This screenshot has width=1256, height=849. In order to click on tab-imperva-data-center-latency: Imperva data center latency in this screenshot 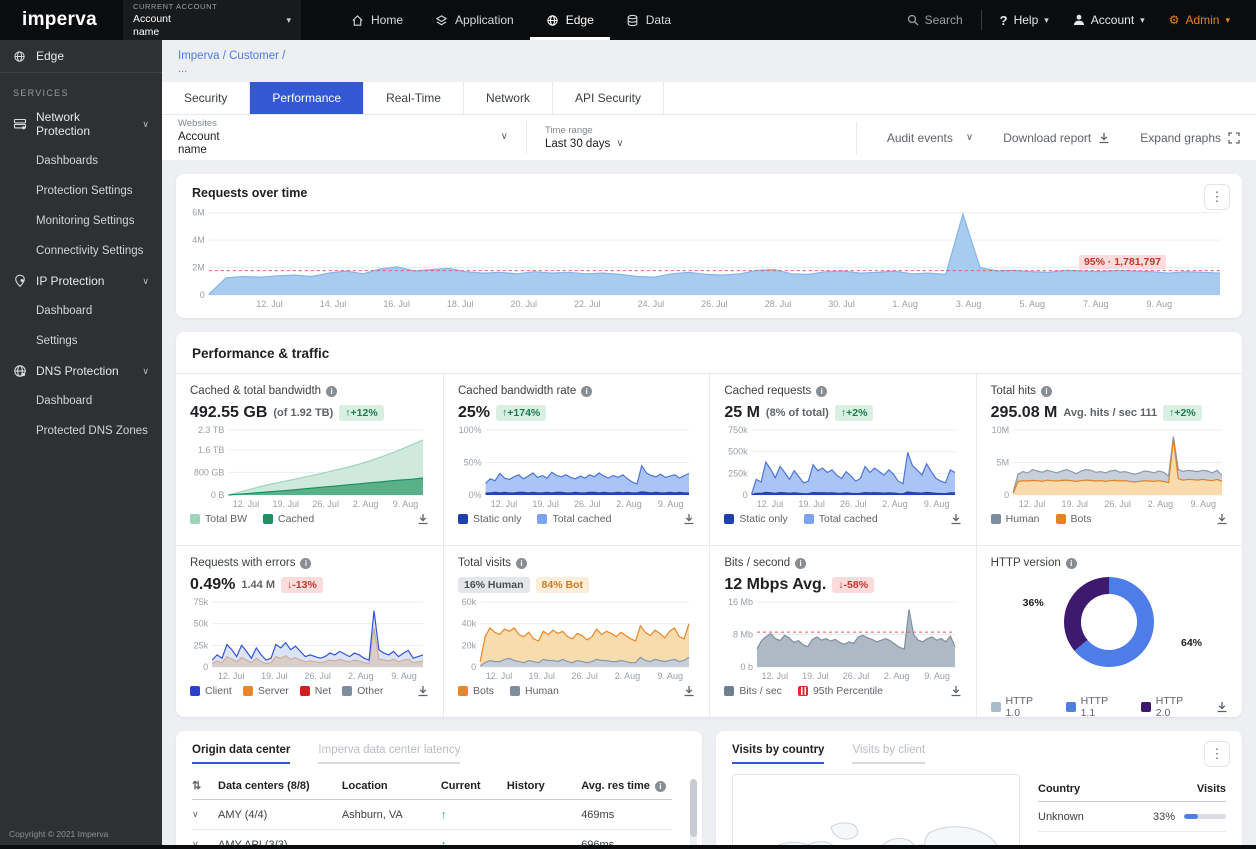, I will do `click(389, 754)`.